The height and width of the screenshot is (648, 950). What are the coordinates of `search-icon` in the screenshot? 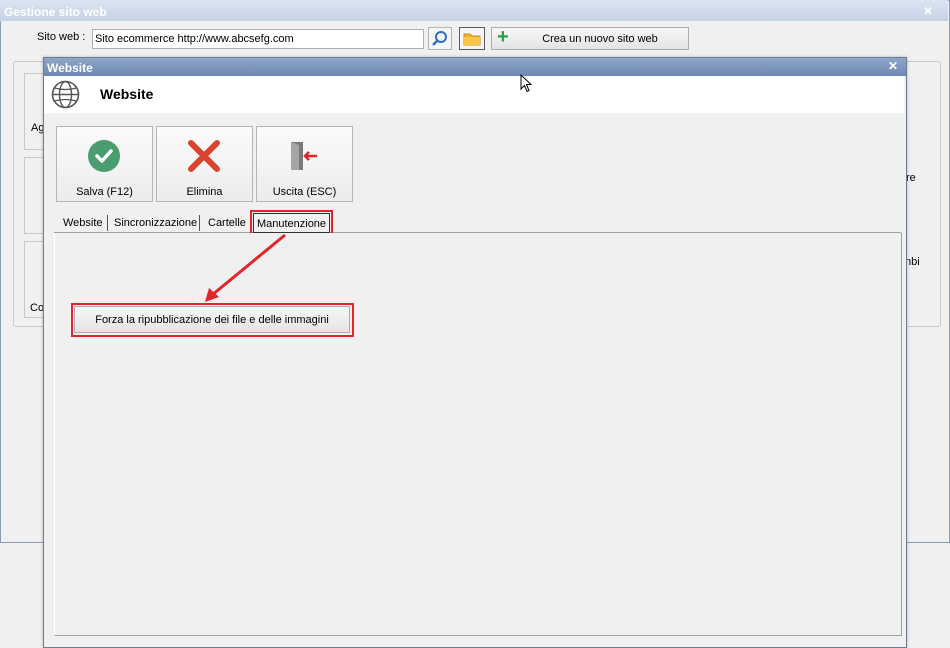 It's located at (439, 38).